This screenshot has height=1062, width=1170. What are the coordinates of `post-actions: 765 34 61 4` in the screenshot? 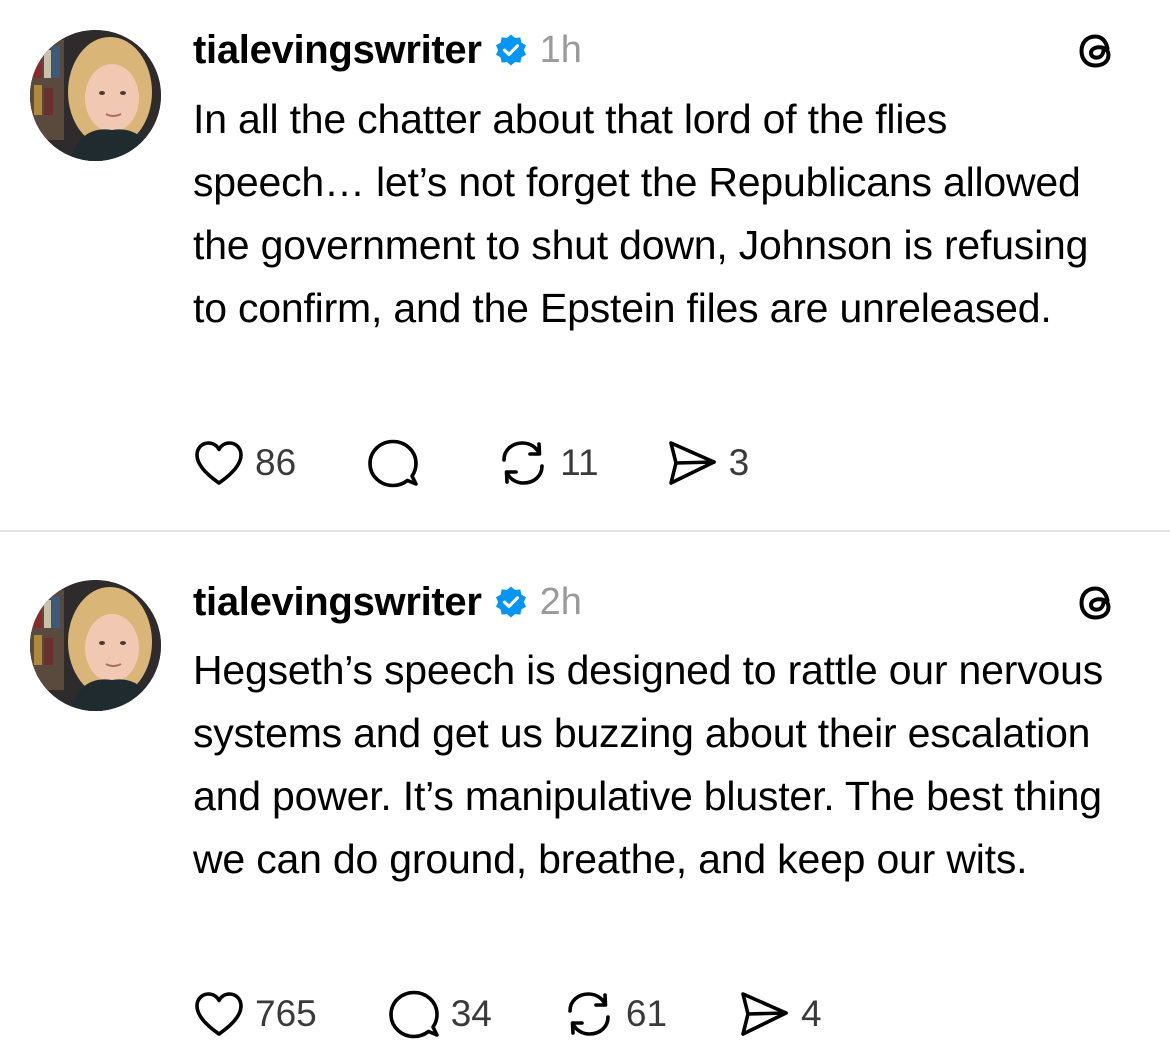 It's located at (507, 1014).